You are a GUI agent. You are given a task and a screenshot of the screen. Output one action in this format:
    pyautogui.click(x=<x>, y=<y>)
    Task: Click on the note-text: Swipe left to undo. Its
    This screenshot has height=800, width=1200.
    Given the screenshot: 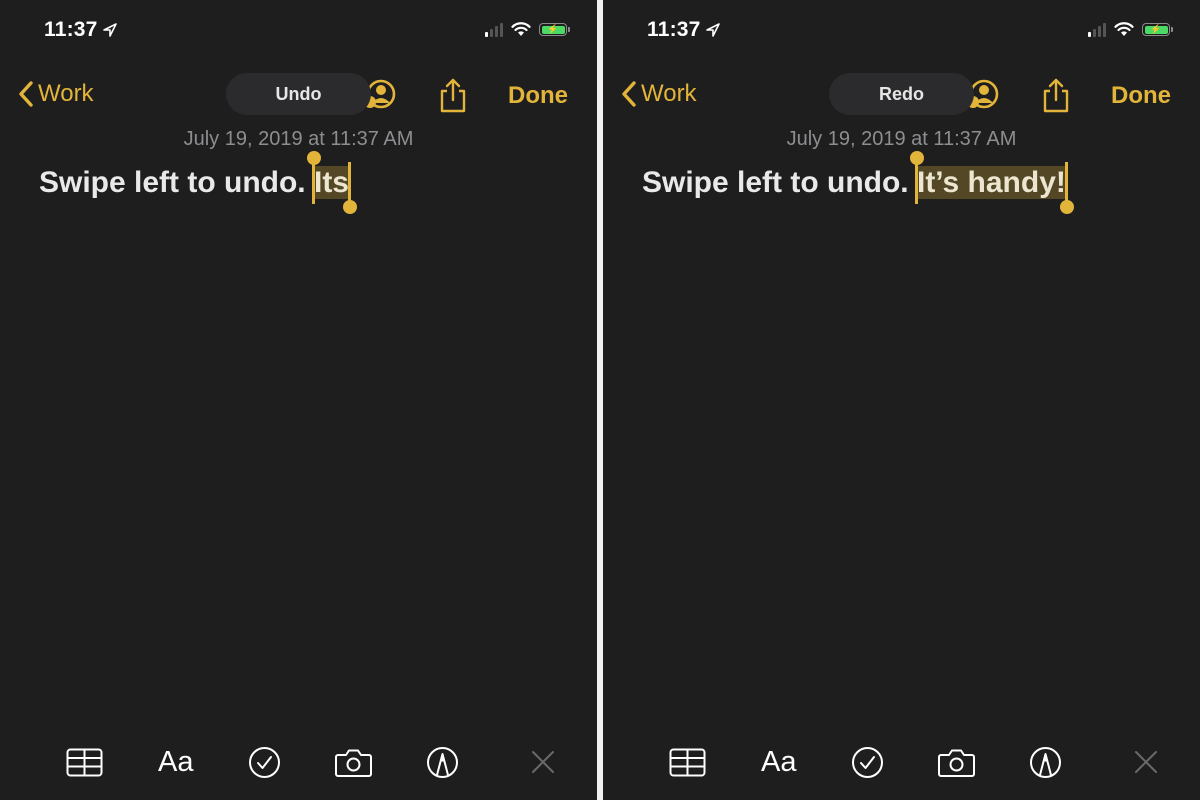 What is the action you would take?
    pyautogui.click(x=198, y=182)
    